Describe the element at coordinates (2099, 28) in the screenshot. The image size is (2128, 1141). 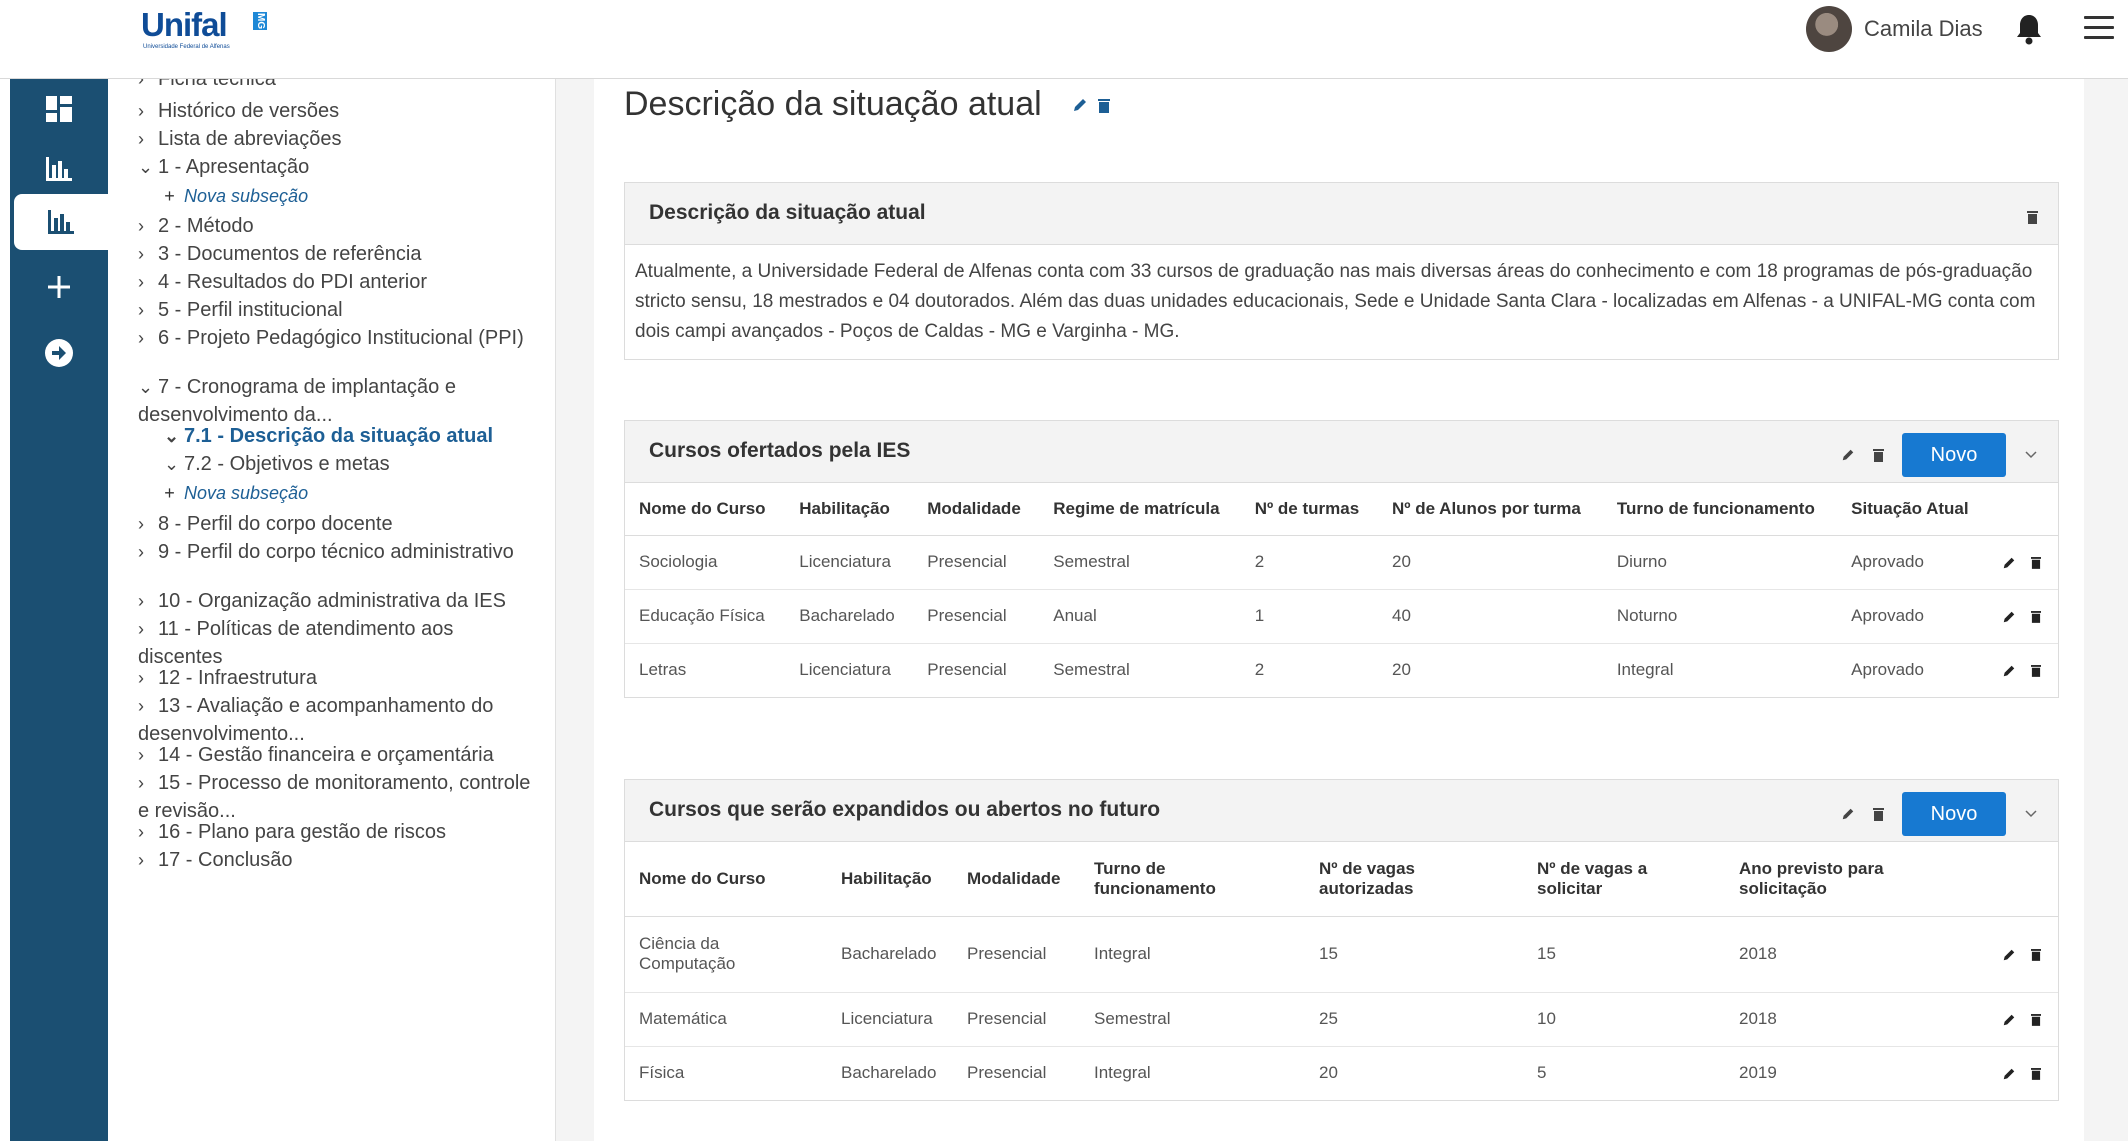
I see `hamburger-menu-icon` at that location.